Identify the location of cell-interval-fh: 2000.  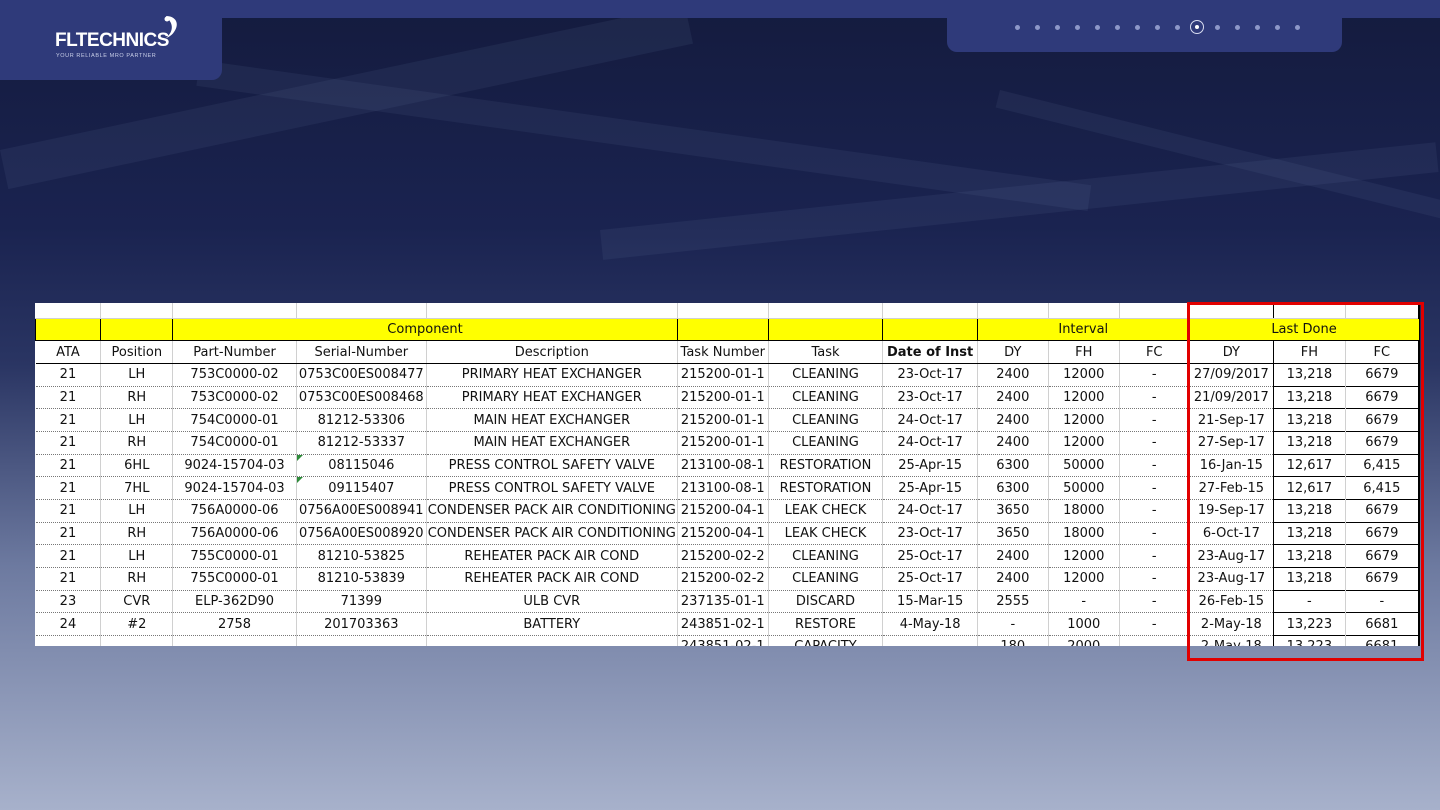
(1084, 640).